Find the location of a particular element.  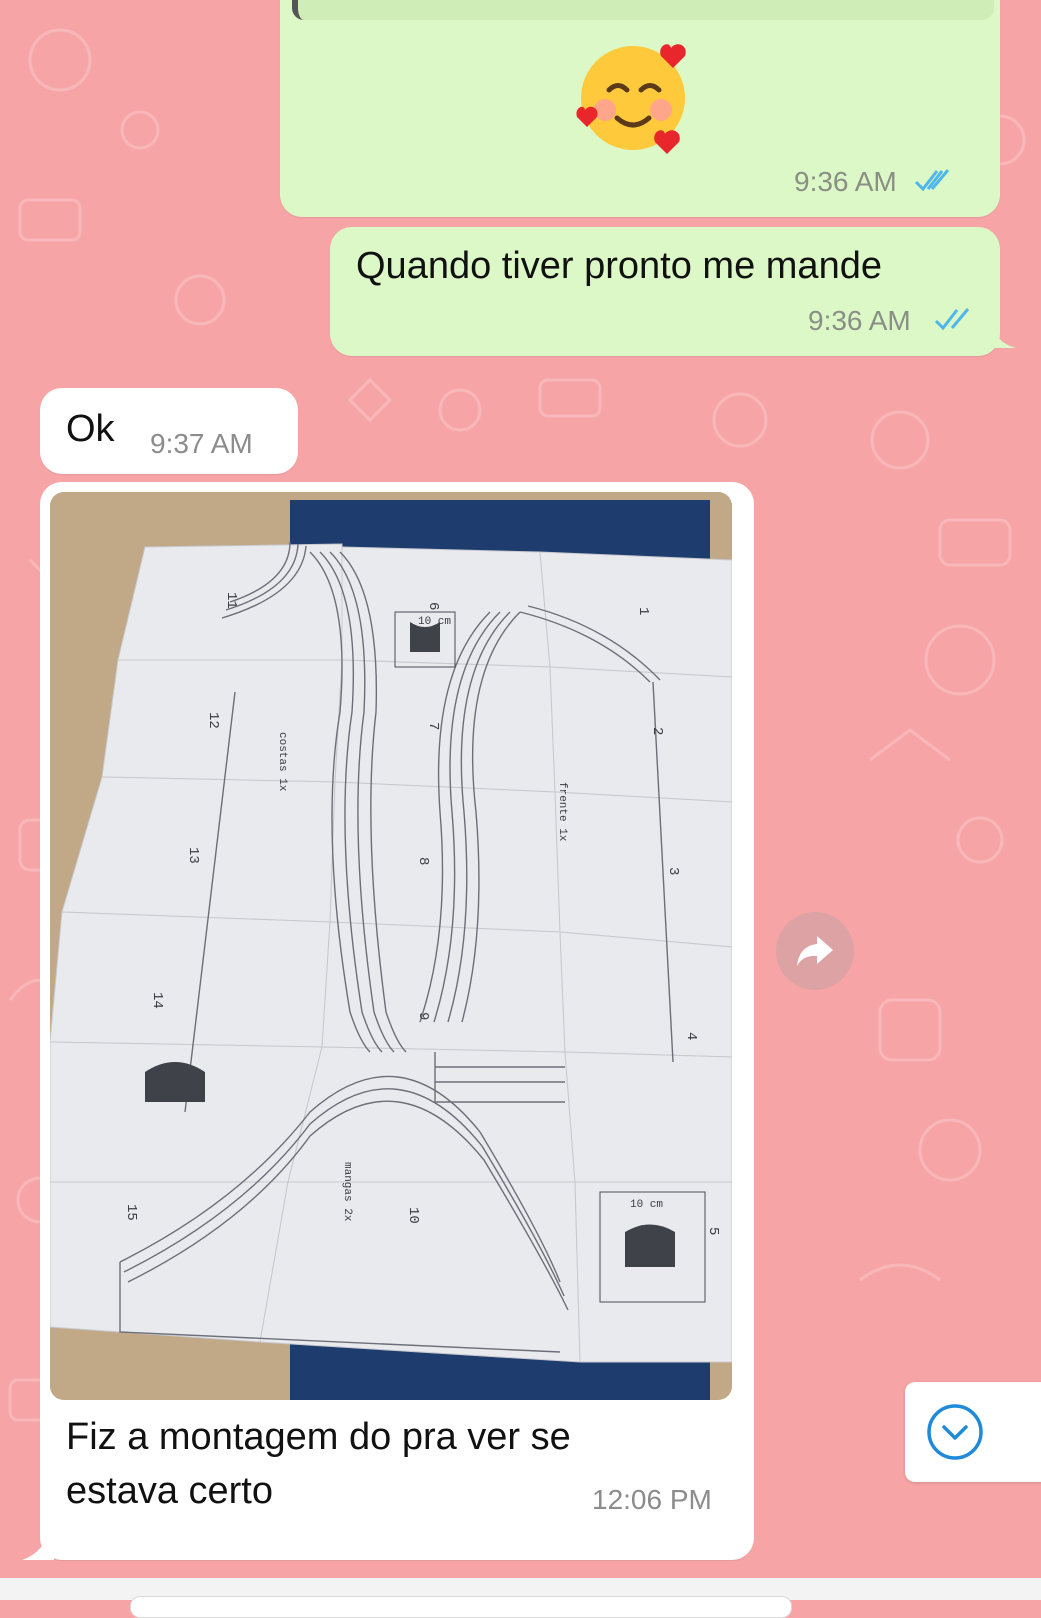

svg-text: 12 is located at coordinates (213, 720).